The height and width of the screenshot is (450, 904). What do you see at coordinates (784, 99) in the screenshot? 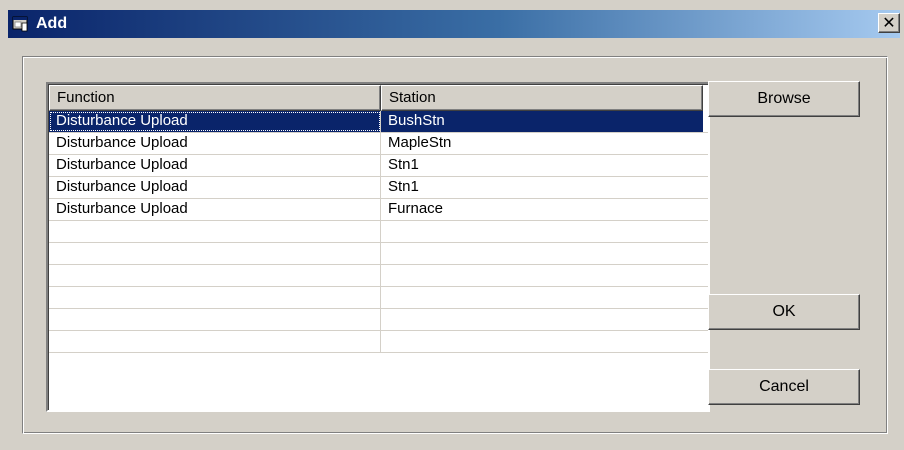
I see `browse-button: Browse` at bounding box center [784, 99].